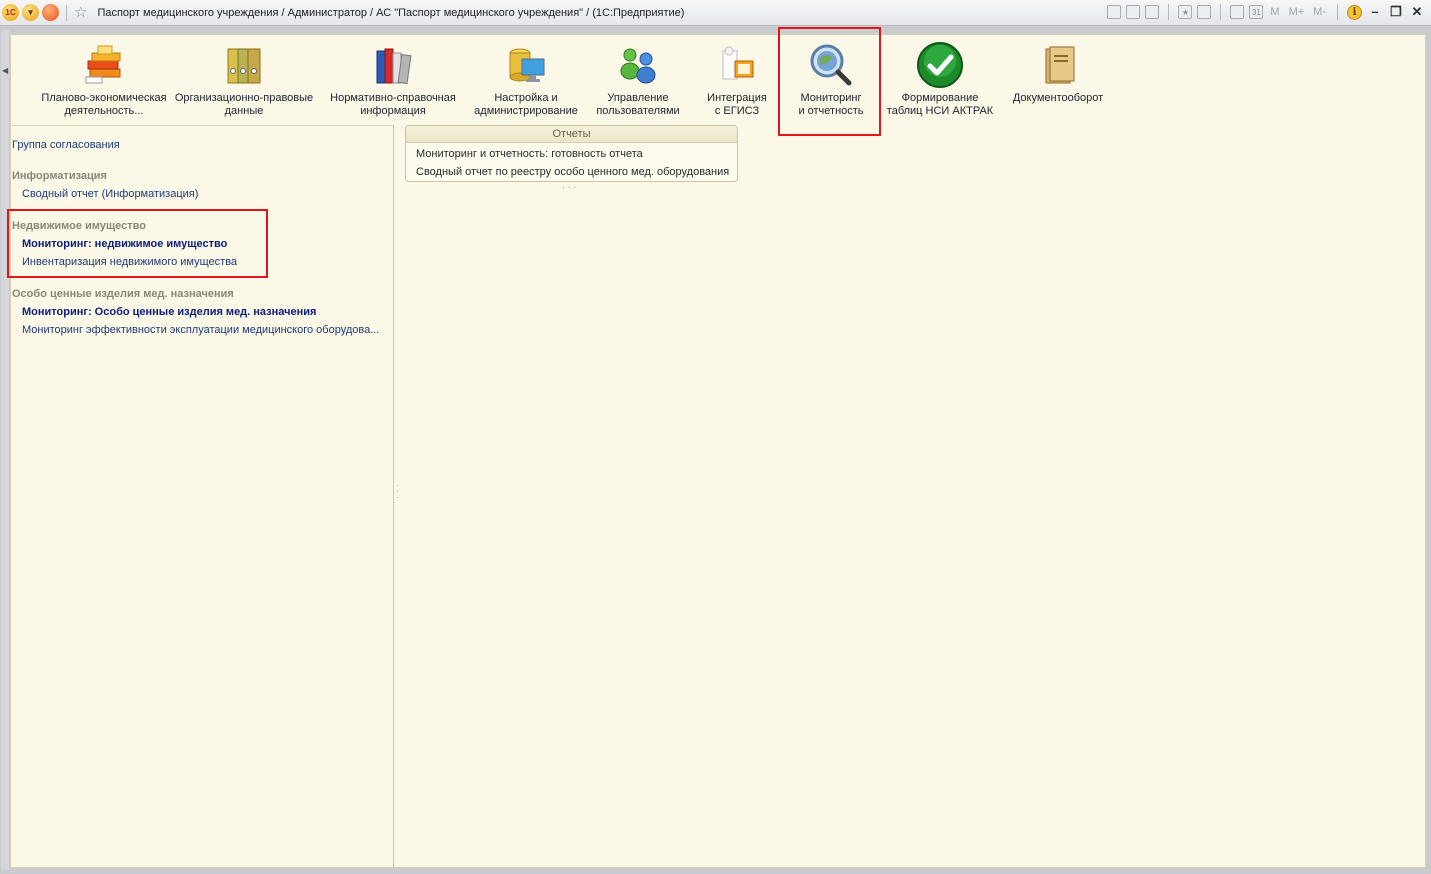  What do you see at coordinates (1204, 12) in the screenshot?
I see `history-icon` at bounding box center [1204, 12].